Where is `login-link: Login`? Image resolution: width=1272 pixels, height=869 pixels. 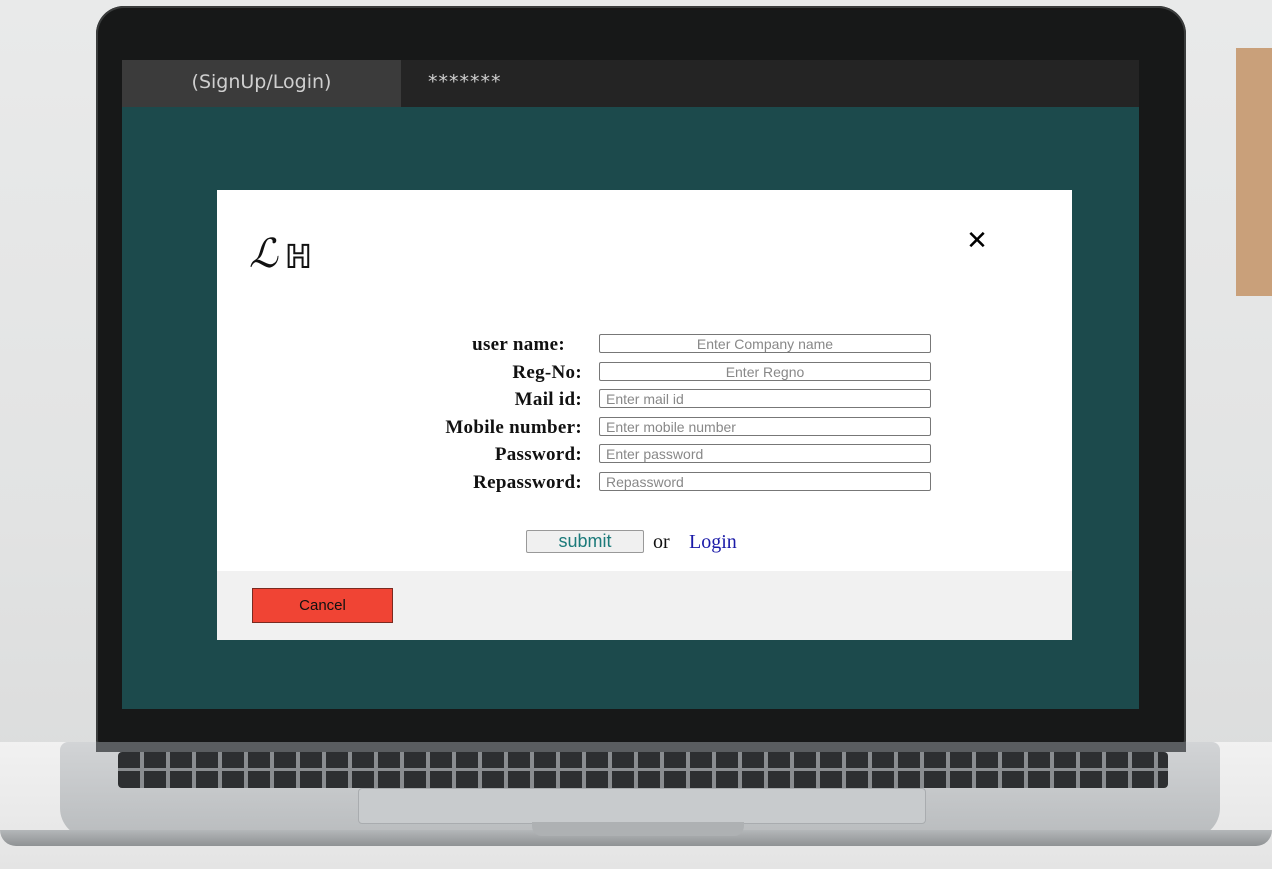
login-link: Login is located at coordinates (713, 542).